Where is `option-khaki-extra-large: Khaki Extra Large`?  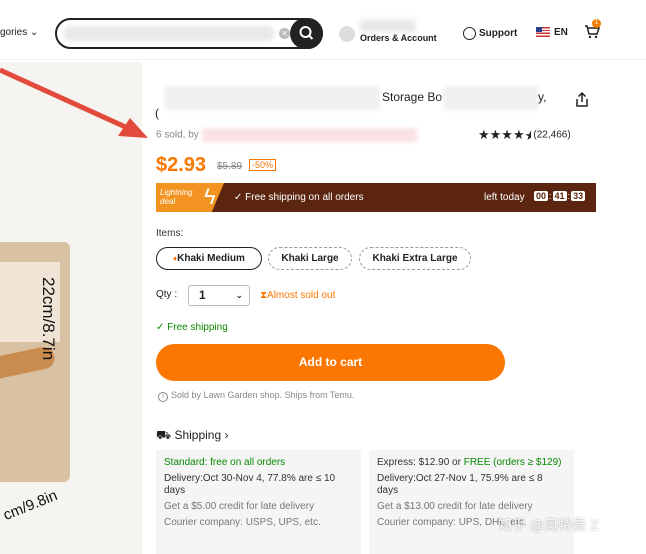 option-khaki-extra-large: Khaki Extra Large is located at coordinates (415, 258).